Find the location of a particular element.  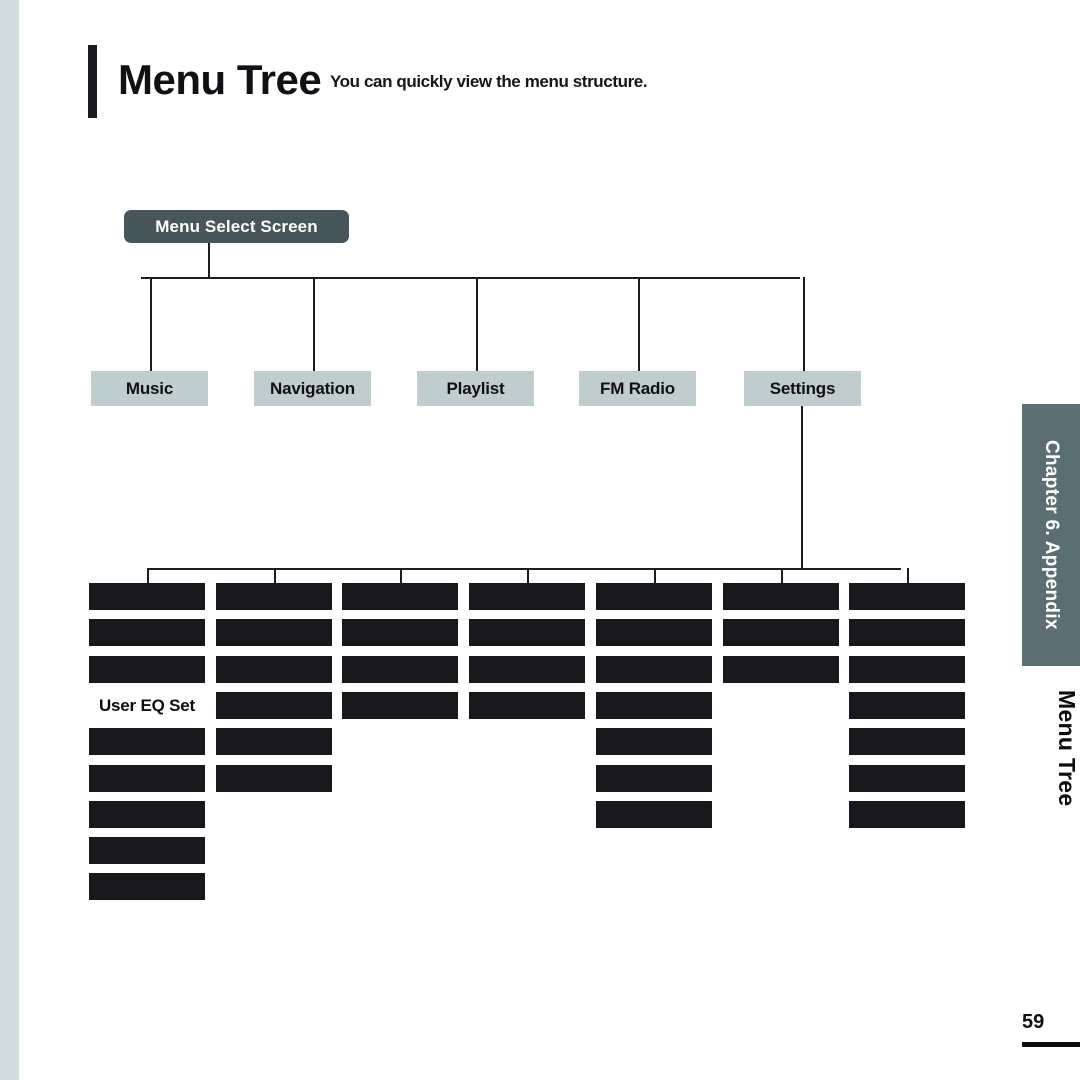

menu-item-redacted-c2r3 is located at coordinates (274, 669).